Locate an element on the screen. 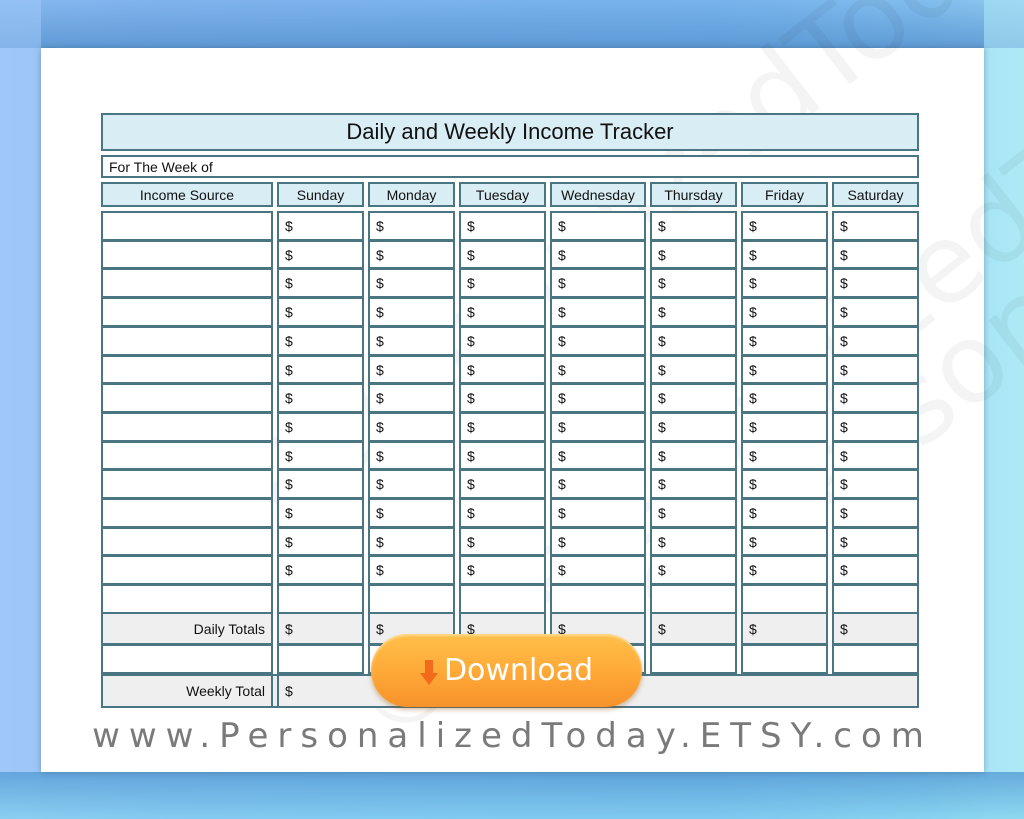 Image resolution: width=1024 pixels, height=819 pixels. download-button: Download is located at coordinates (506, 670).